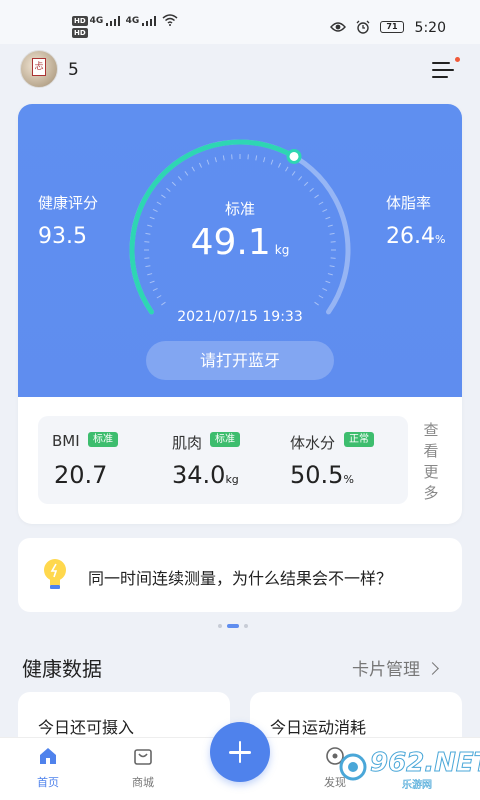 The width and height of the screenshot is (480, 800). What do you see at coordinates (294, 156) in the screenshot?
I see `gauge-knob` at bounding box center [294, 156].